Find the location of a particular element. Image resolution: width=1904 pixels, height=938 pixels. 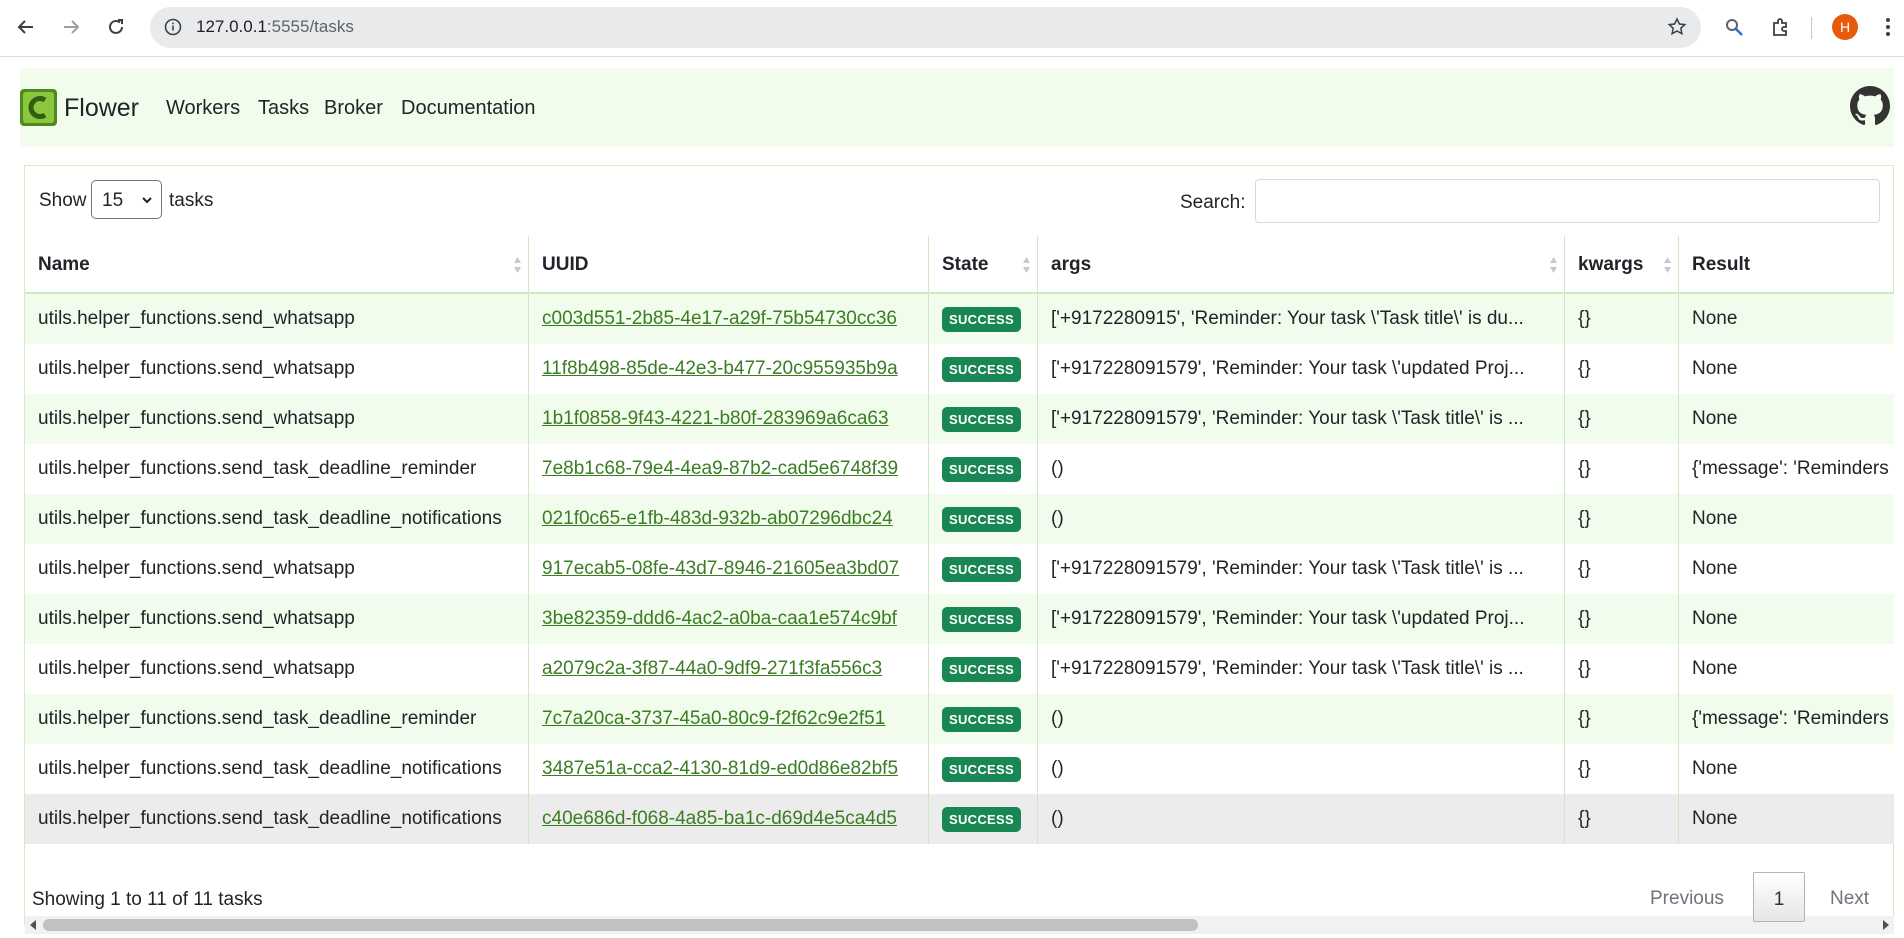

profile-avatar: H is located at coordinates (1845, 27).